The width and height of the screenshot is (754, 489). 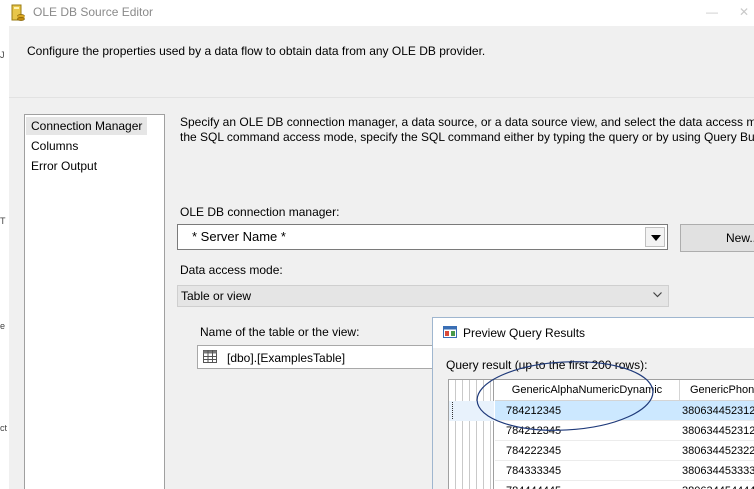 I want to click on table-cell: 380634454444, so click(x=718, y=485).